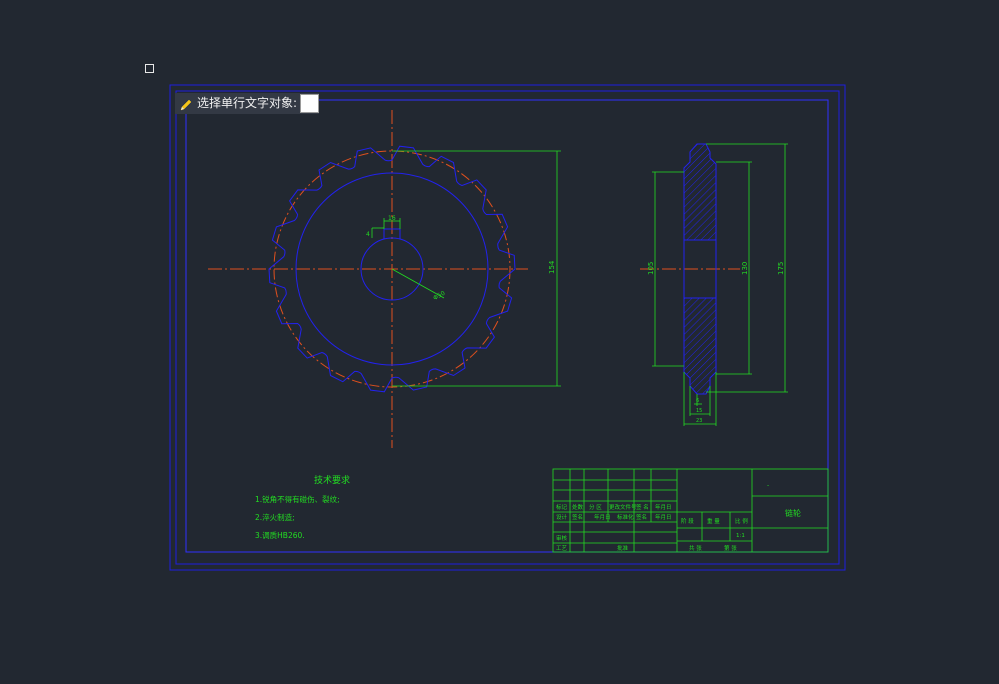 The image size is (999, 684). What do you see at coordinates (697, 401) in the screenshot?
I see `side-w1-dim: 6` at bounding box center [697, 401].